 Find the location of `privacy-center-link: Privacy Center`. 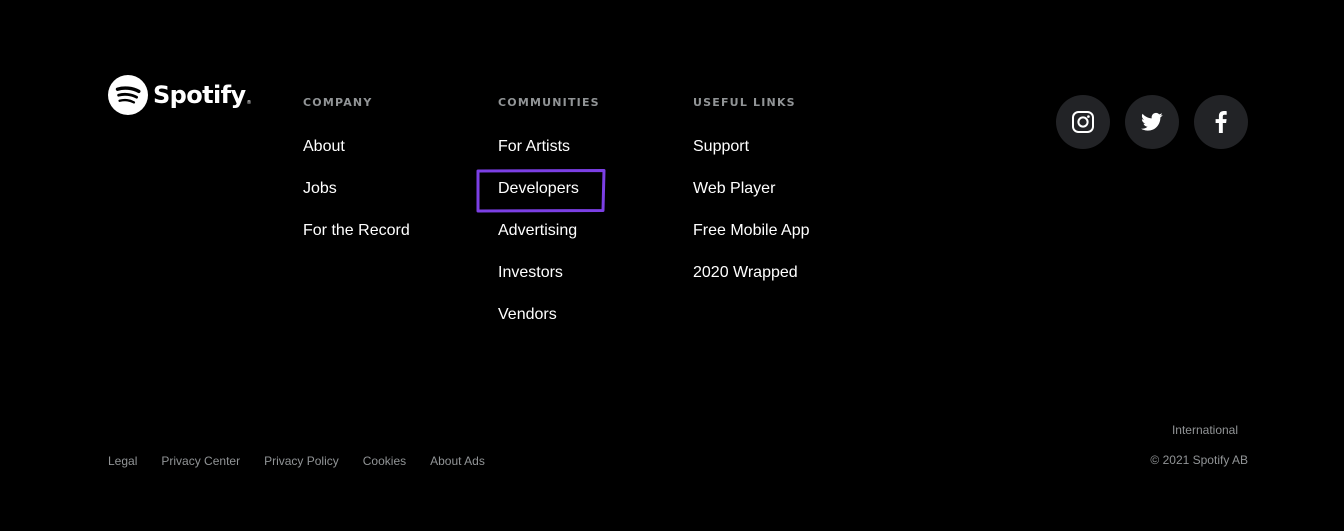

privacy-center-link: Privacy Center is located at coordinates (200, 461).